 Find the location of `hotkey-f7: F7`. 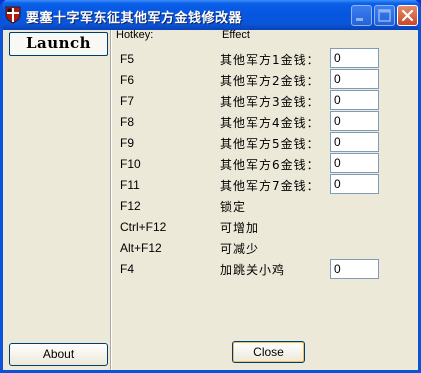

hotkey-f7: F7 is located at coordinates (127, 101).